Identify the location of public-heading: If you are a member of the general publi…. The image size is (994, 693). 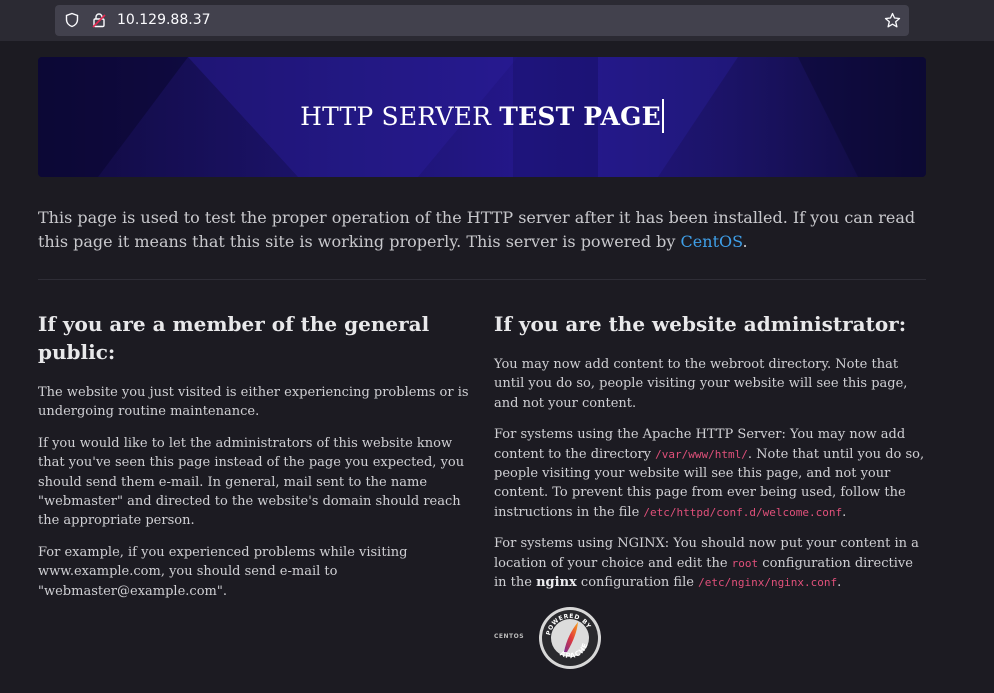
(234, 338).